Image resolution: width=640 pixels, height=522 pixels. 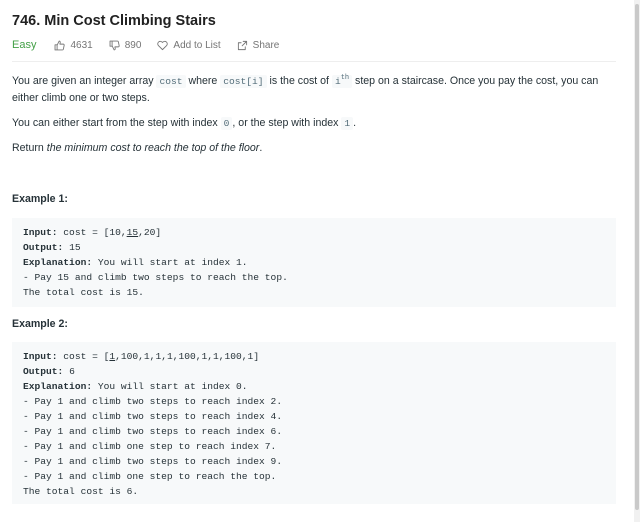 I want to click on scrollbar-thumb, so click(x=637, y=257).